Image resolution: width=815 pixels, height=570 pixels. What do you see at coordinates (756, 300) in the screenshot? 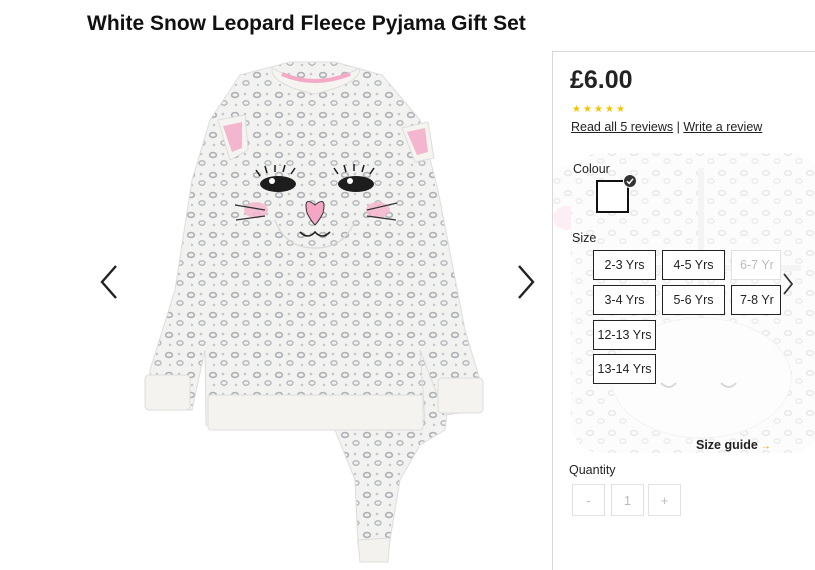
I see `size-option: 7-8 Yr` at bounding box center [756, 300].